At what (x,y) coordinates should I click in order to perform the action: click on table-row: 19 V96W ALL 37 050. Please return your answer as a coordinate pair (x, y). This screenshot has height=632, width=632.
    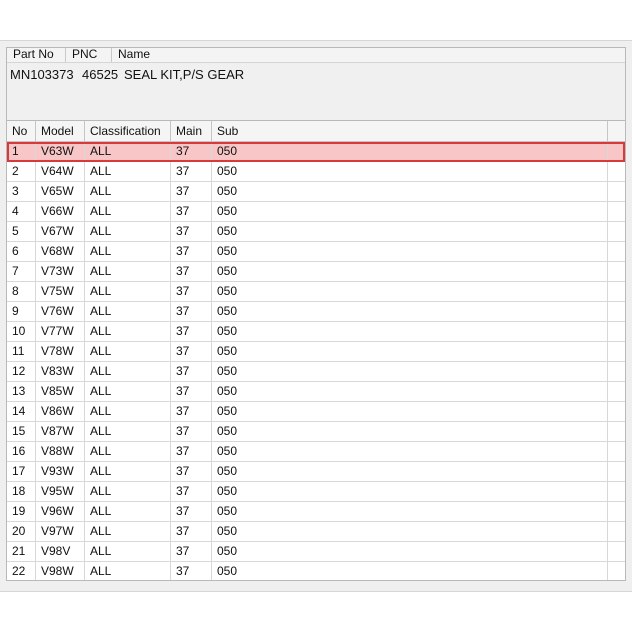
    Looking at the image, I should click on (316, 512).